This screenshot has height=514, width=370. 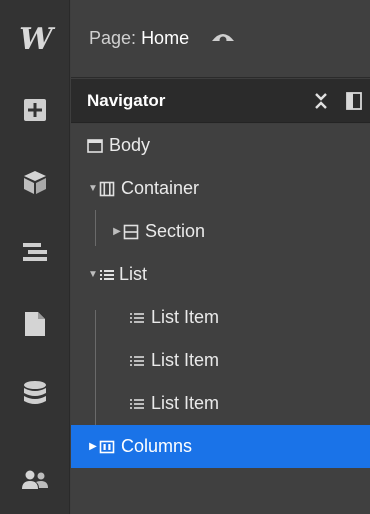 I want to click on section-icon, so click(x=131, y=231).